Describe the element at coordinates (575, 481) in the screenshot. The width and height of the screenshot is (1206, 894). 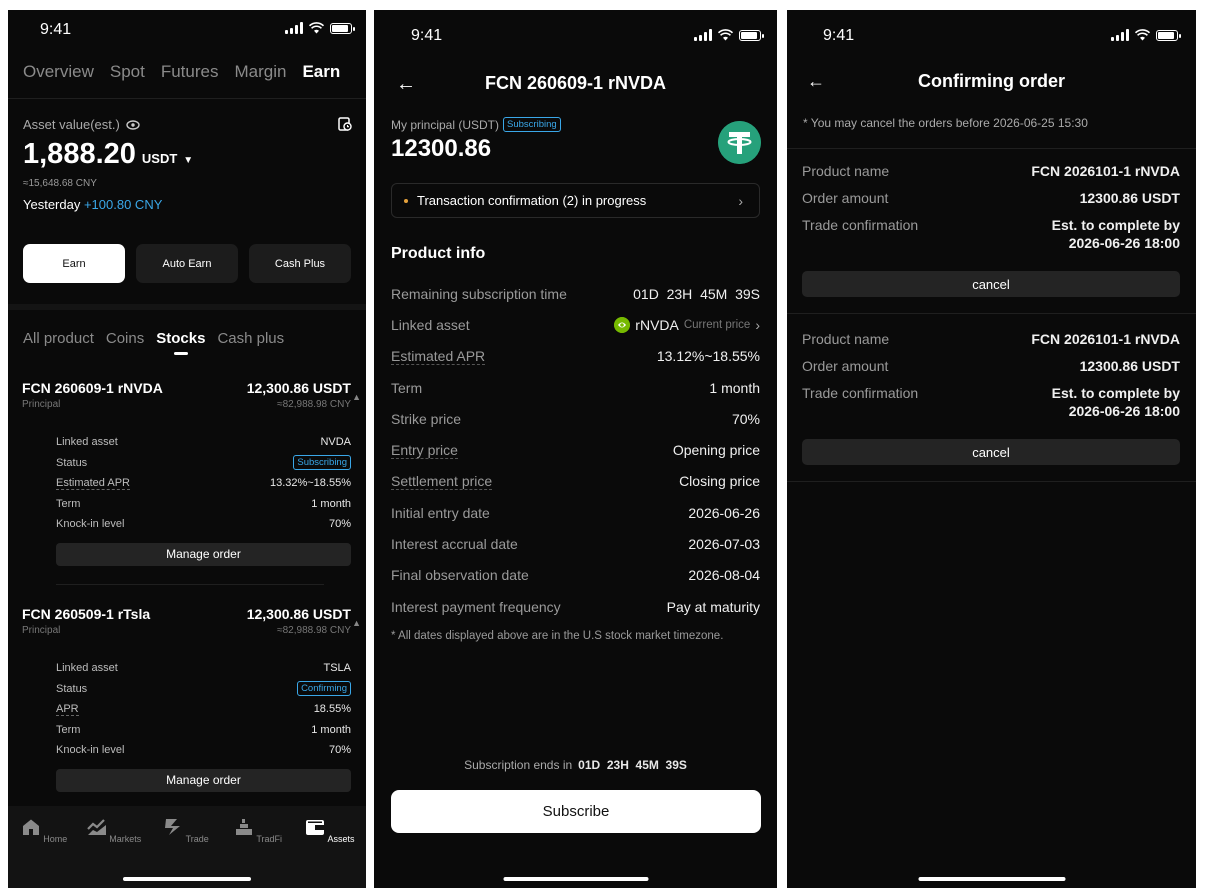
I see `info-row: Settlement price Closing price` at that location.